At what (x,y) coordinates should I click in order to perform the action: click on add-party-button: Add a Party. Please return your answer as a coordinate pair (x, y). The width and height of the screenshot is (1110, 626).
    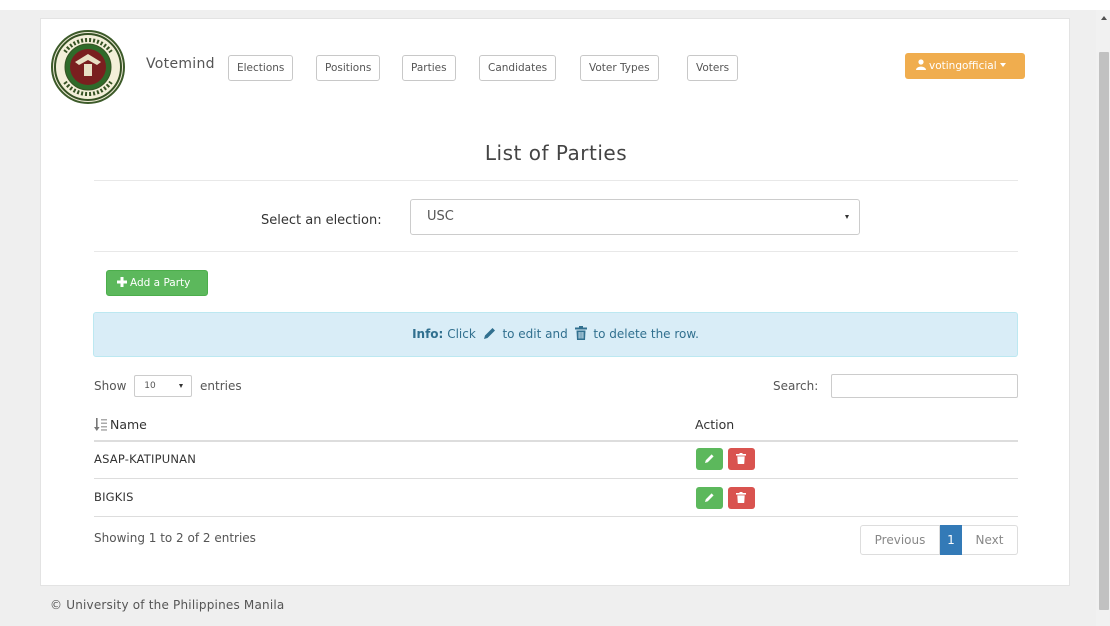
    Looking at the image, I should click on (157, 283).